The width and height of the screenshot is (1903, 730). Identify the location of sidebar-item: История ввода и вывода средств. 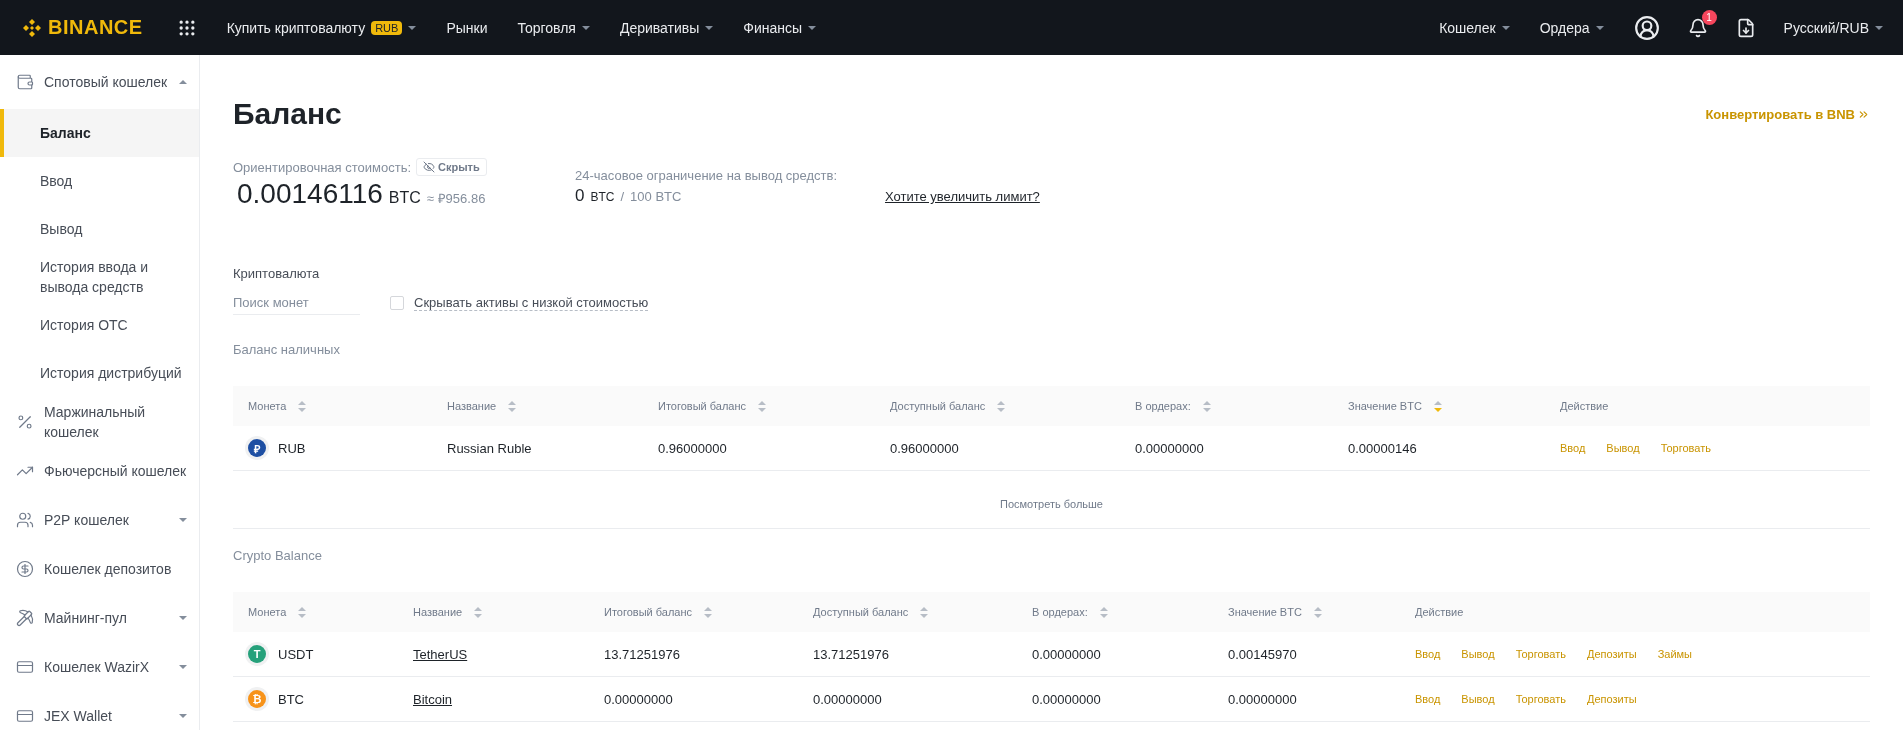
(99, 277).